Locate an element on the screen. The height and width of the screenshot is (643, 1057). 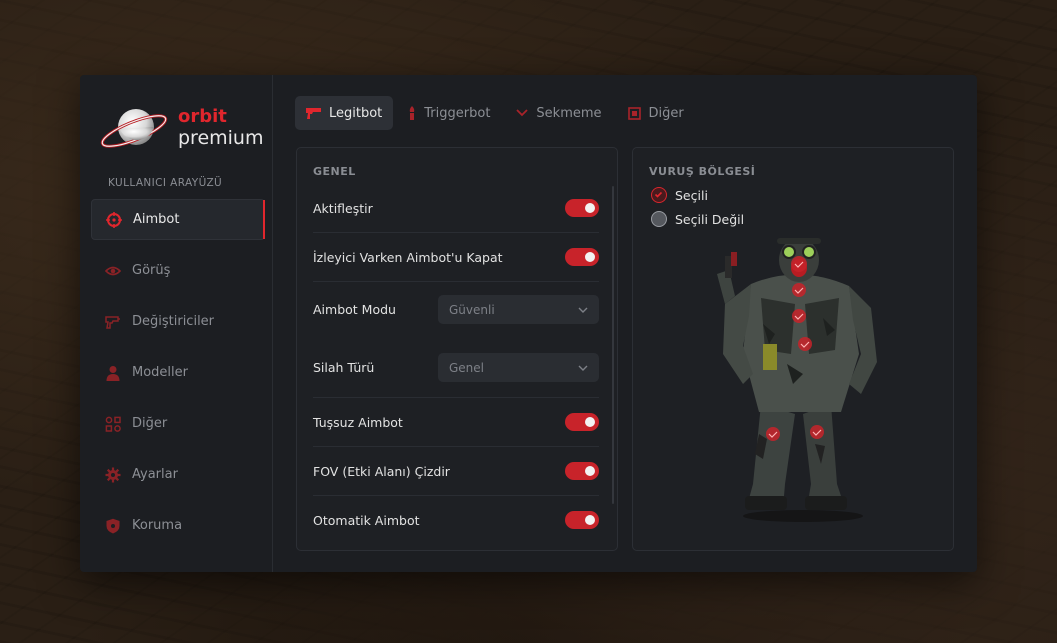
legend-unselected: Seçili Değil is located at coordinates (697, 219).